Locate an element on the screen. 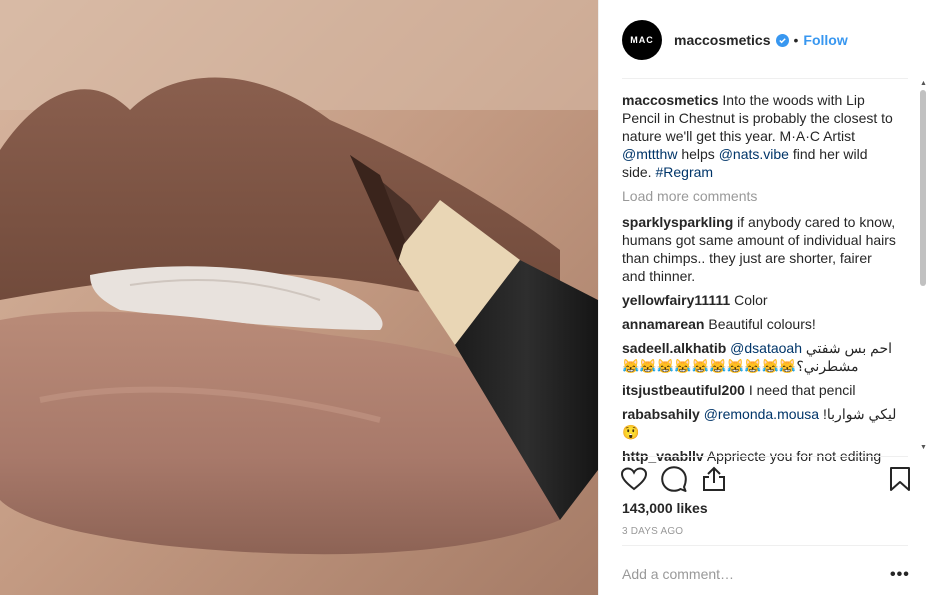 The width and height of the screenshot is (926, 595). follow-button: Follow is located at coordinates (825, 40).